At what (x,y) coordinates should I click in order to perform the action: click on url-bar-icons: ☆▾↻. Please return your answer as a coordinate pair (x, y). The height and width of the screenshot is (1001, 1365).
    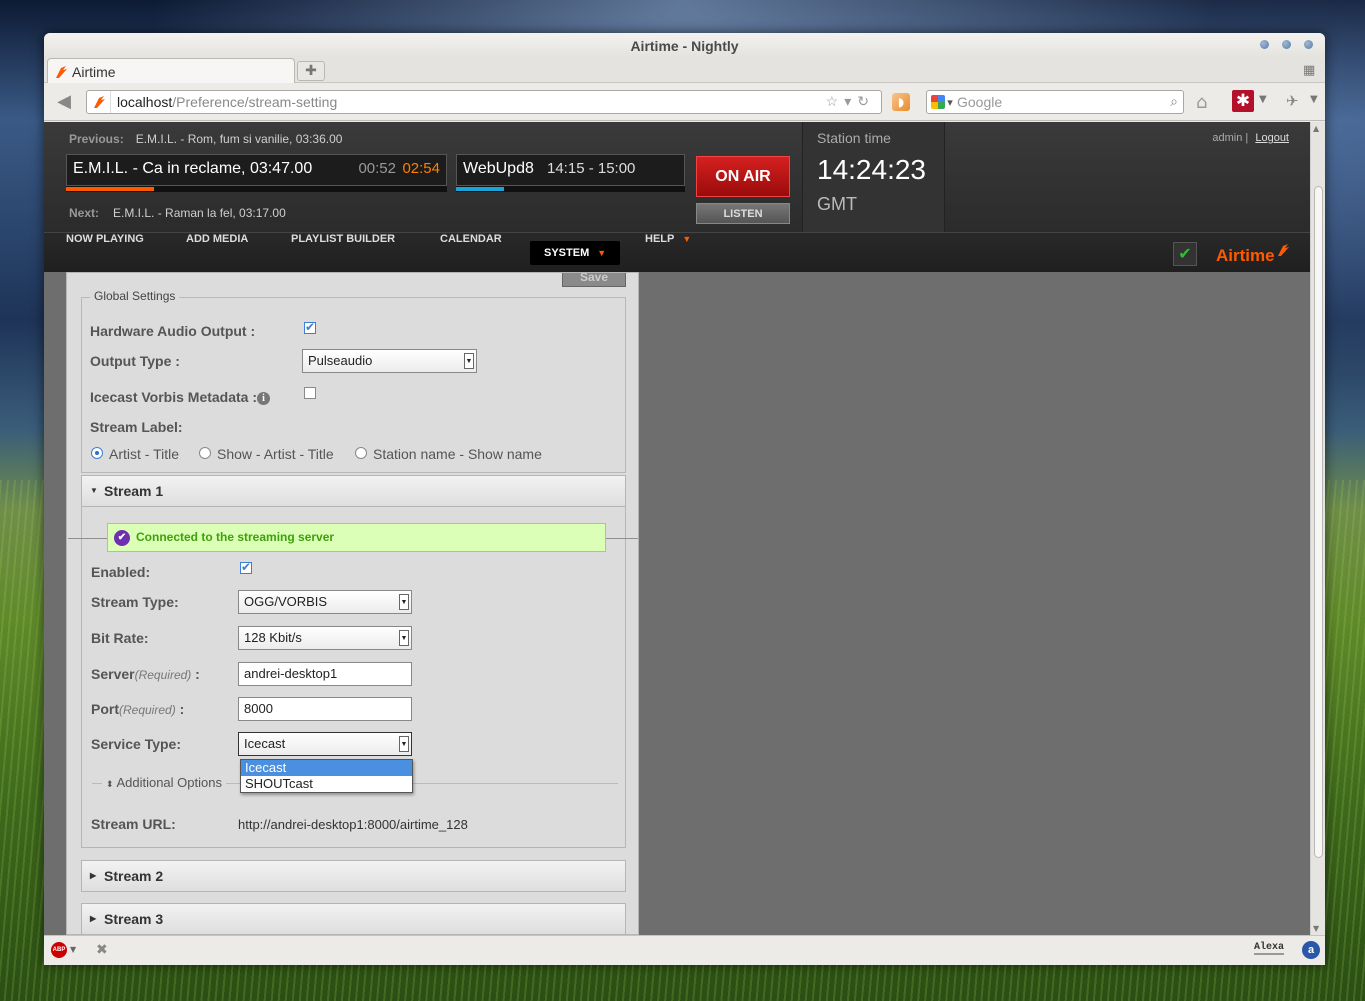
    Looking at the image, I should click on (850, 101).